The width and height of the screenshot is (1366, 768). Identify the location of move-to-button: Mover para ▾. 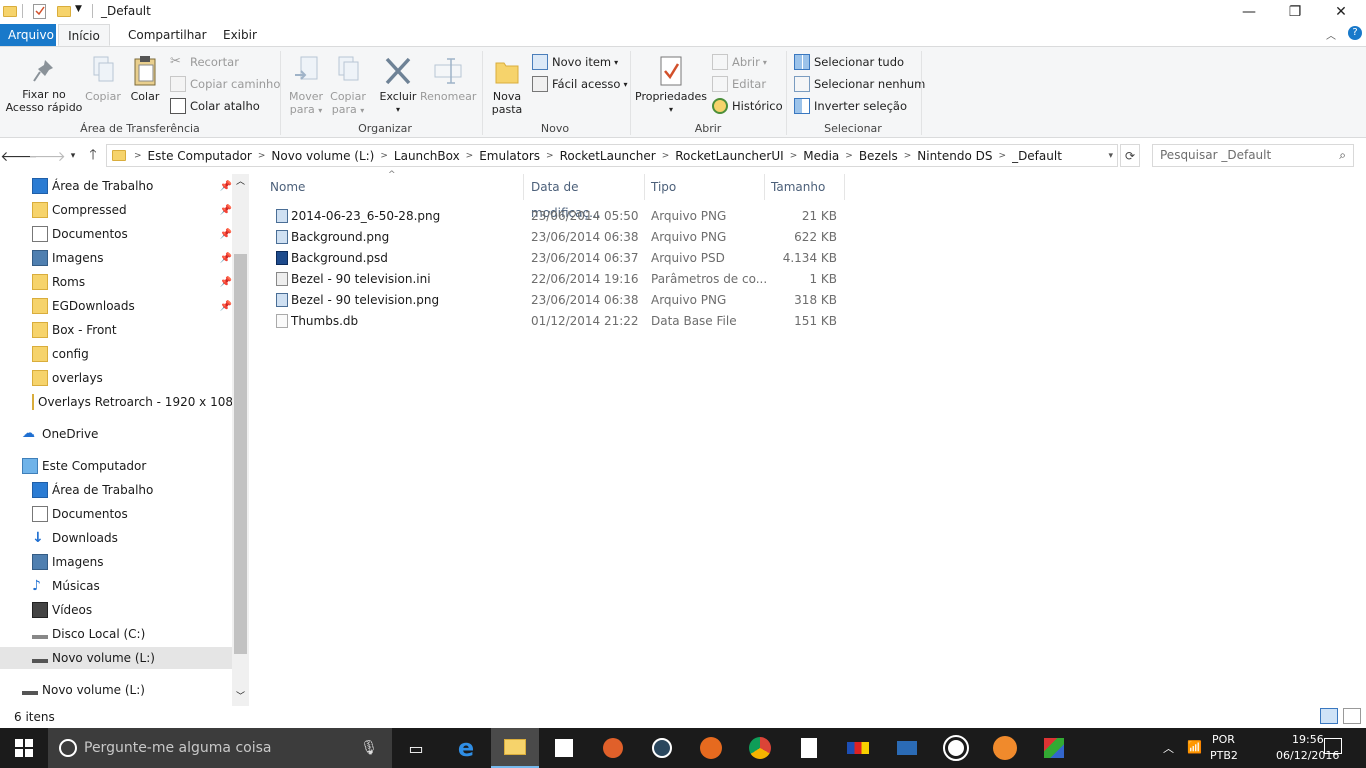
(306, 86).